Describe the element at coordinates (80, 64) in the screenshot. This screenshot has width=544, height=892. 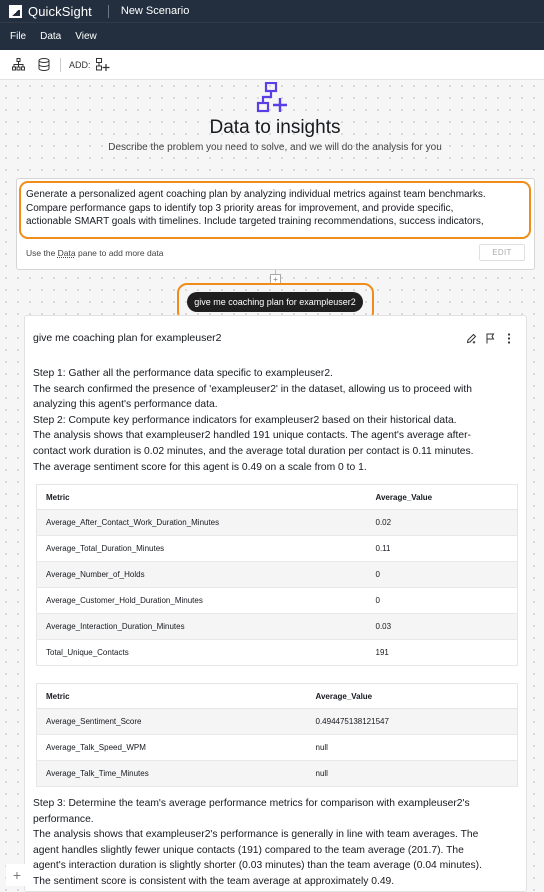
I see `add-label: ADD:` at that location.